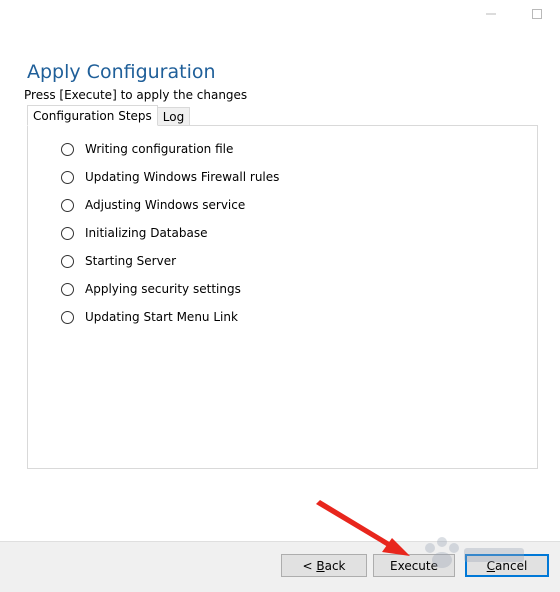  What do you see at coordinates (182, 177) in the screenshot?
I see `step-label: Updating Windows Firewall rules` at bounding box center [182, 177].